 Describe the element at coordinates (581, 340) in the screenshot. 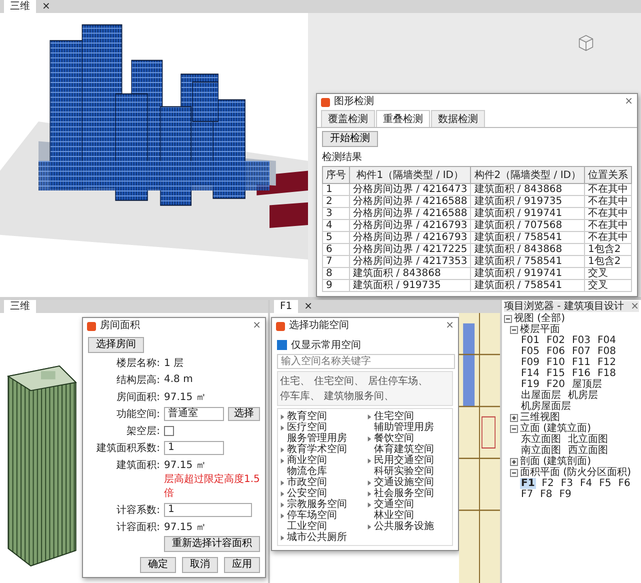

I see `tree-item: F03` at that location.